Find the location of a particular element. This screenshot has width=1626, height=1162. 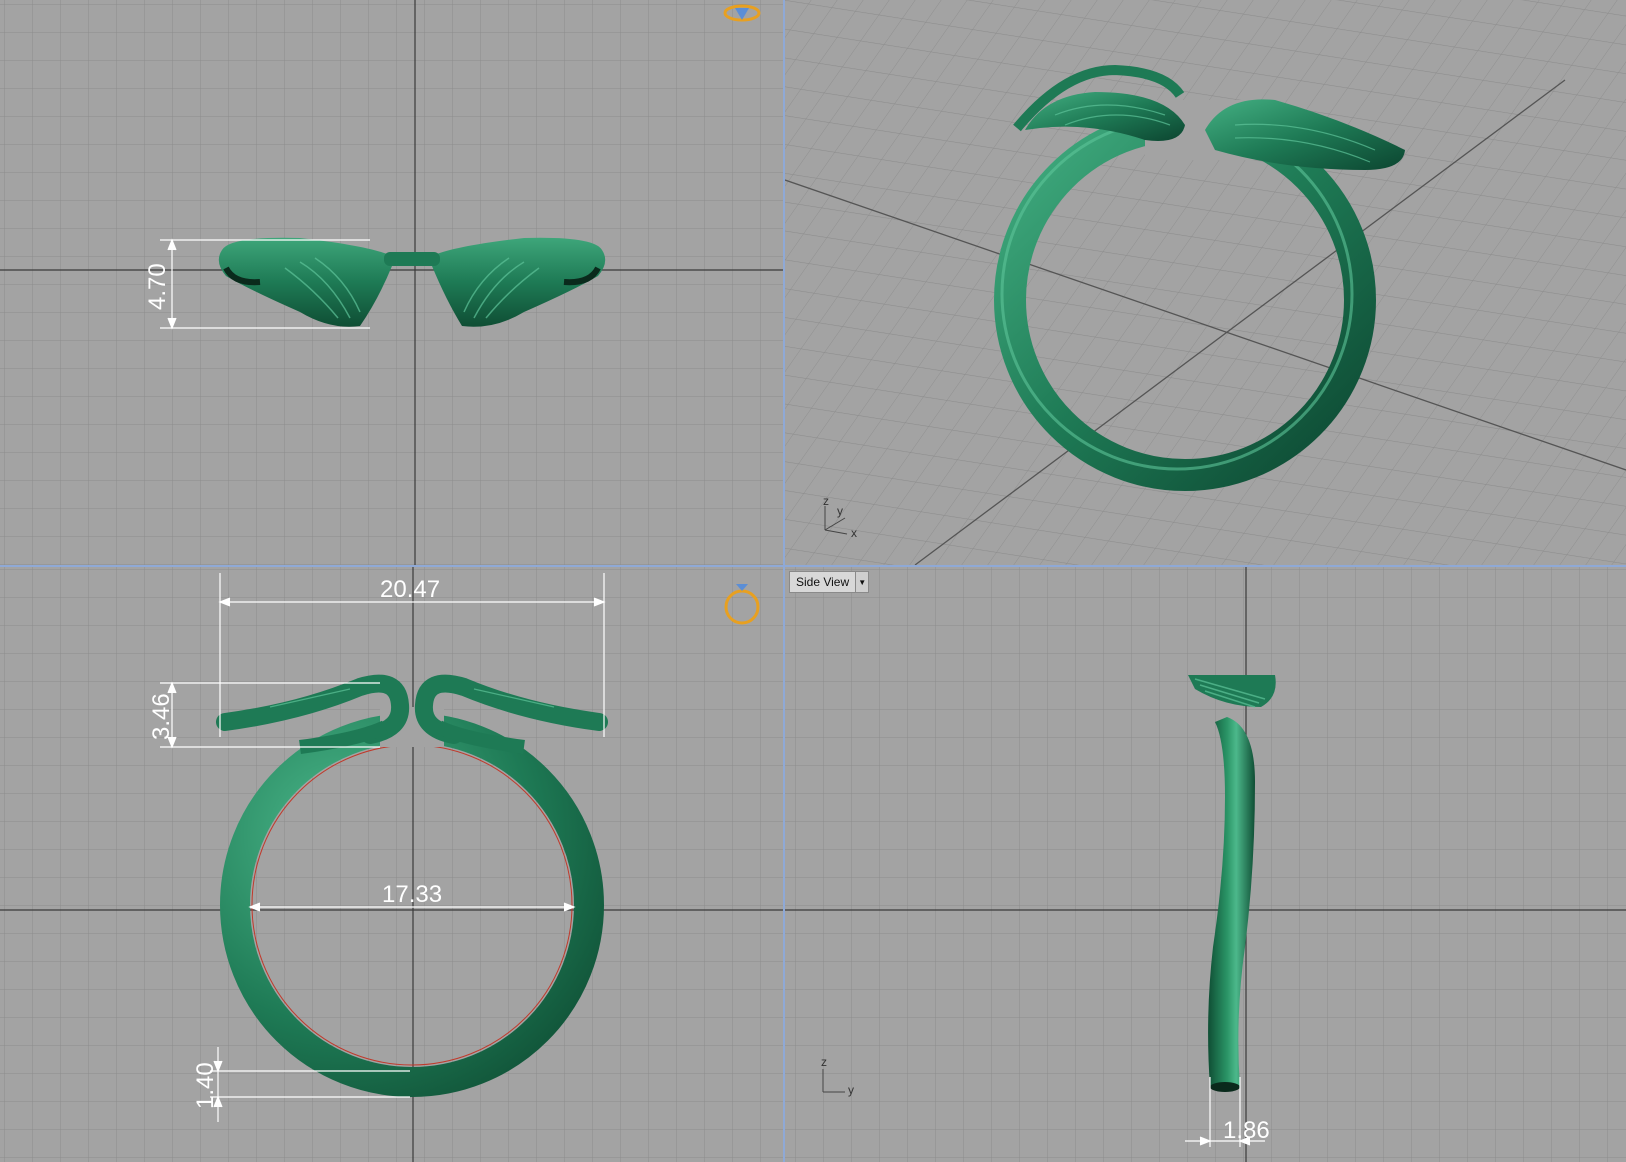

vertical-splitter is located at coordinates (784, 581).